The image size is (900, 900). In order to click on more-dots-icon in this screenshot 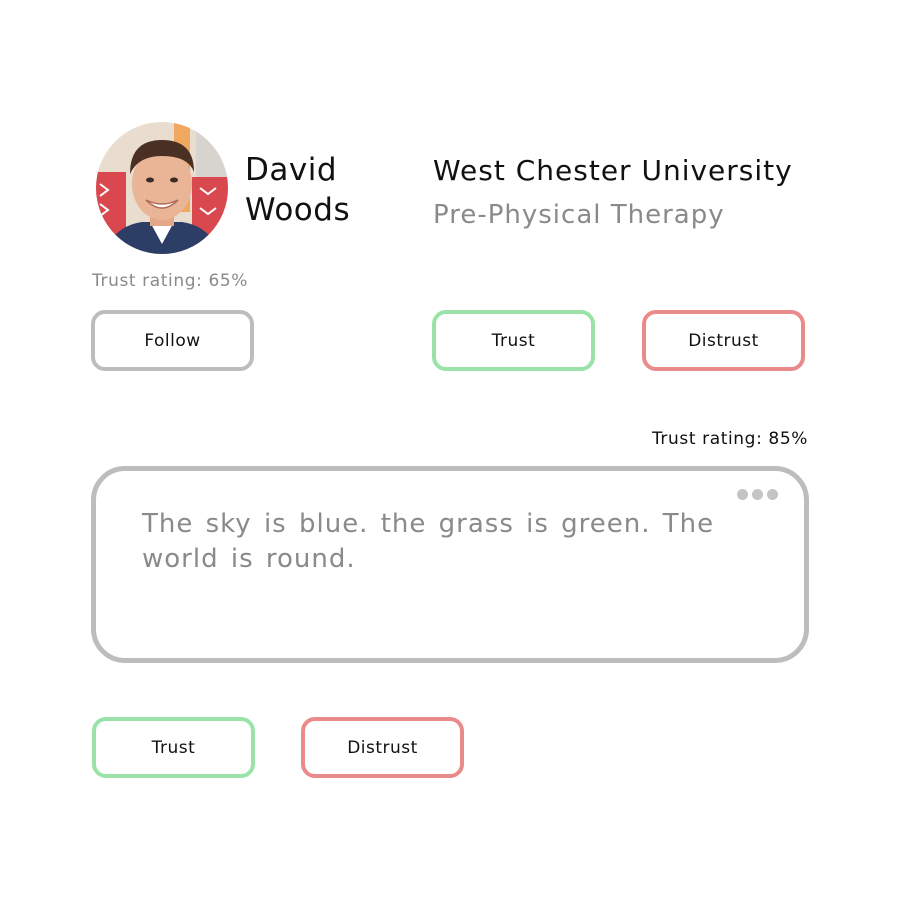, I will do `click(757, 494)`.